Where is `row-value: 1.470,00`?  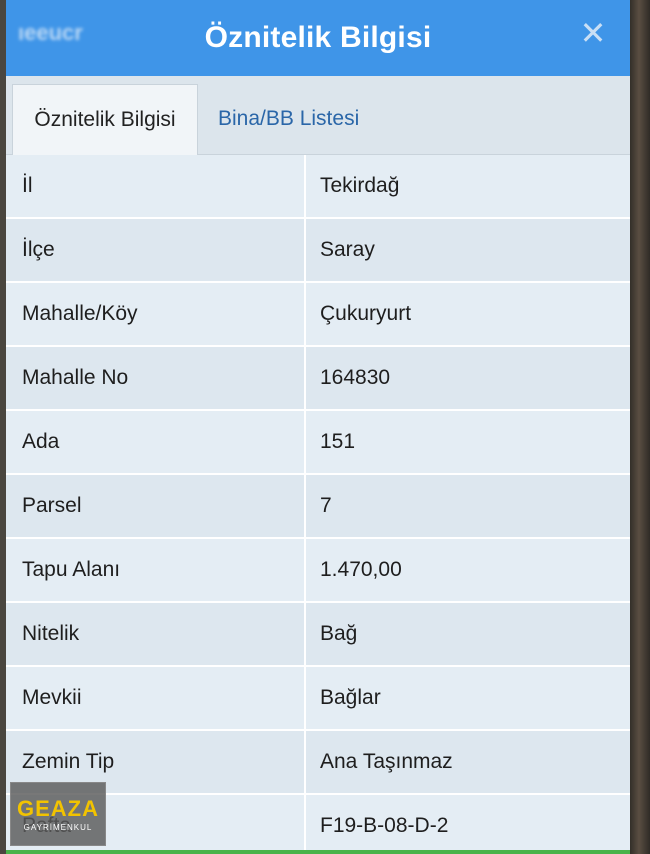 row-value: 1.470,00 is located at coordinates (468, 570).